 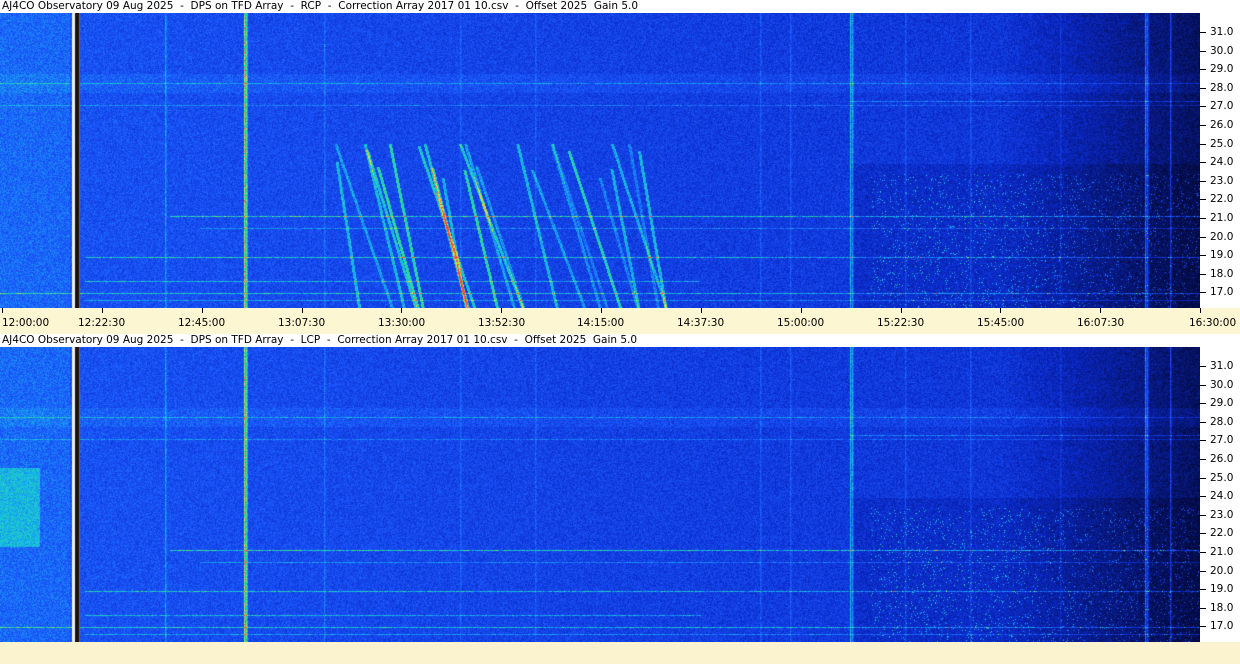 What do you see at coordinates (1222, 51) in the screenshot?
I see `rcp-frequency-label: 30.0` at bounding box center [1222, 51].